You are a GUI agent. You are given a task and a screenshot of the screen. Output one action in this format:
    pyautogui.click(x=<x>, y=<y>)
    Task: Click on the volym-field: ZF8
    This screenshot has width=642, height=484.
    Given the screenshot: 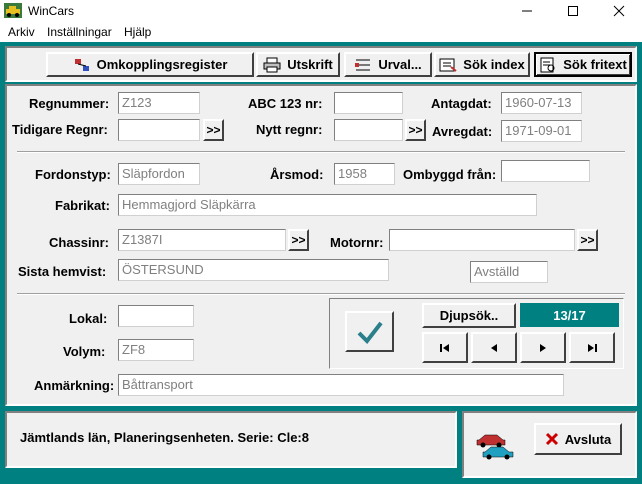 What is the action you would take?
    pyautogui.click(x=156, y=350)
    